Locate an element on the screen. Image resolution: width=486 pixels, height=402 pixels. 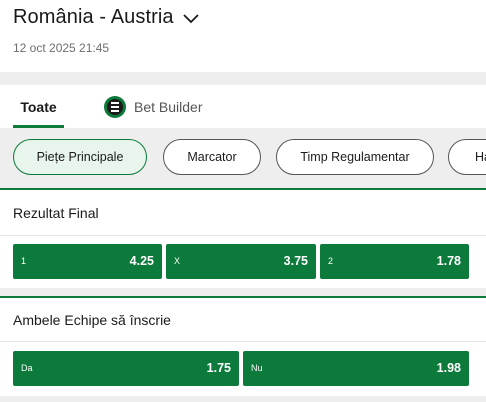
match-datetime: 12 oct 2025 21:45 is located at coordinates (61, 48).